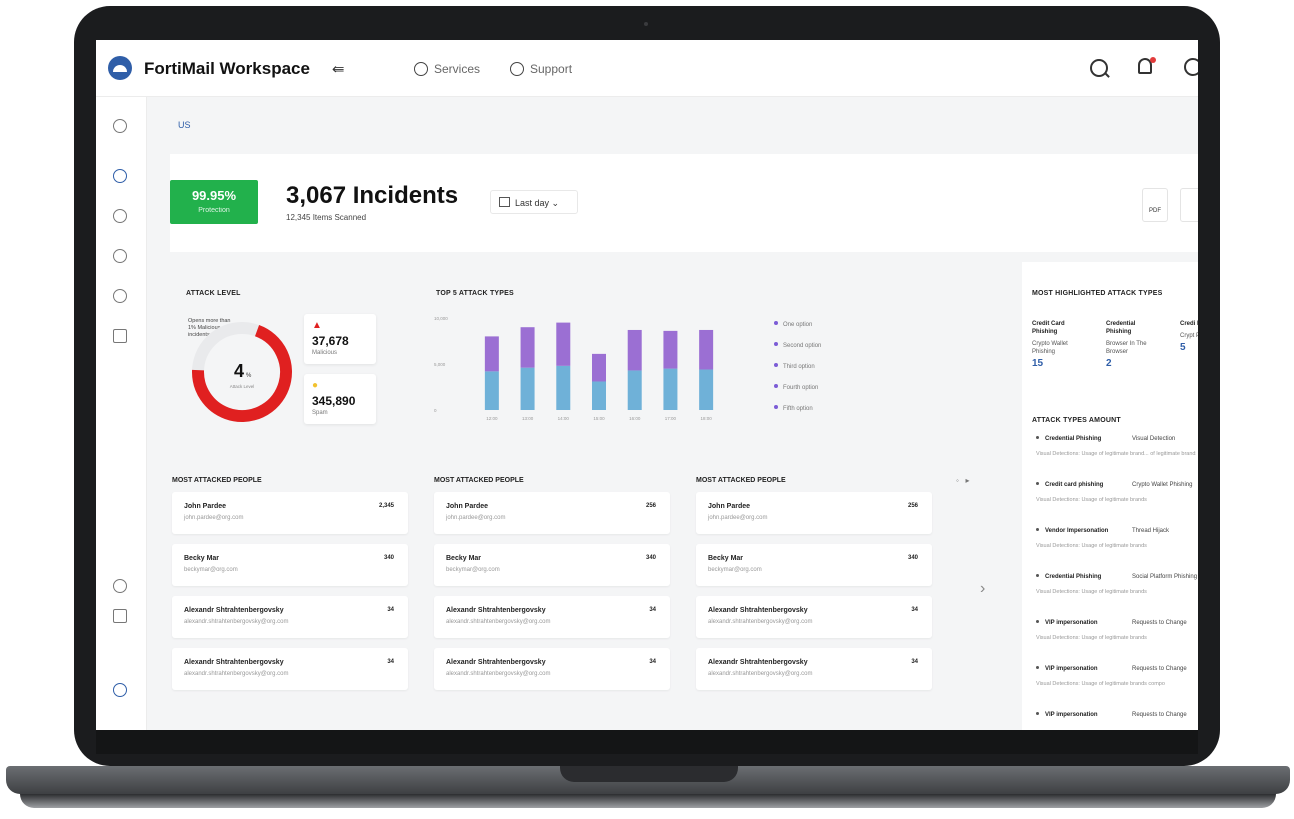  I want to click on sidebar-account-icon, so click(120, 690).